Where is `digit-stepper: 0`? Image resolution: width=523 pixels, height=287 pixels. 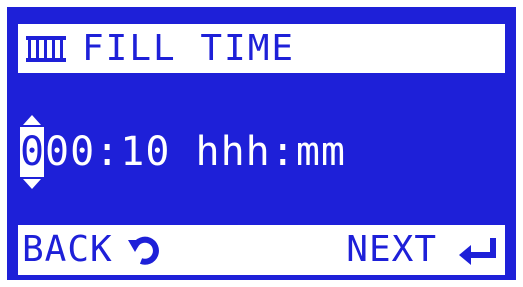 digit-stepper: 0 is located at coordinates (32, 152).